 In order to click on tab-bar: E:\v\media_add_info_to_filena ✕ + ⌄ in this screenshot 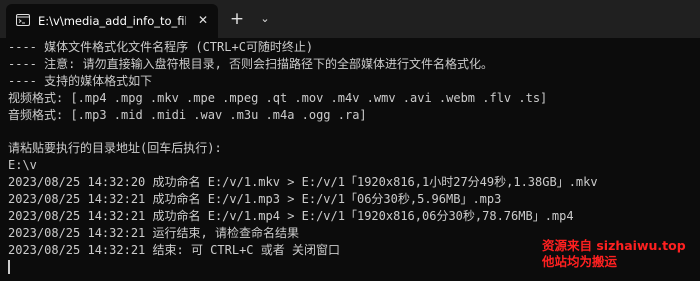, I will do `click(350, 19)`.